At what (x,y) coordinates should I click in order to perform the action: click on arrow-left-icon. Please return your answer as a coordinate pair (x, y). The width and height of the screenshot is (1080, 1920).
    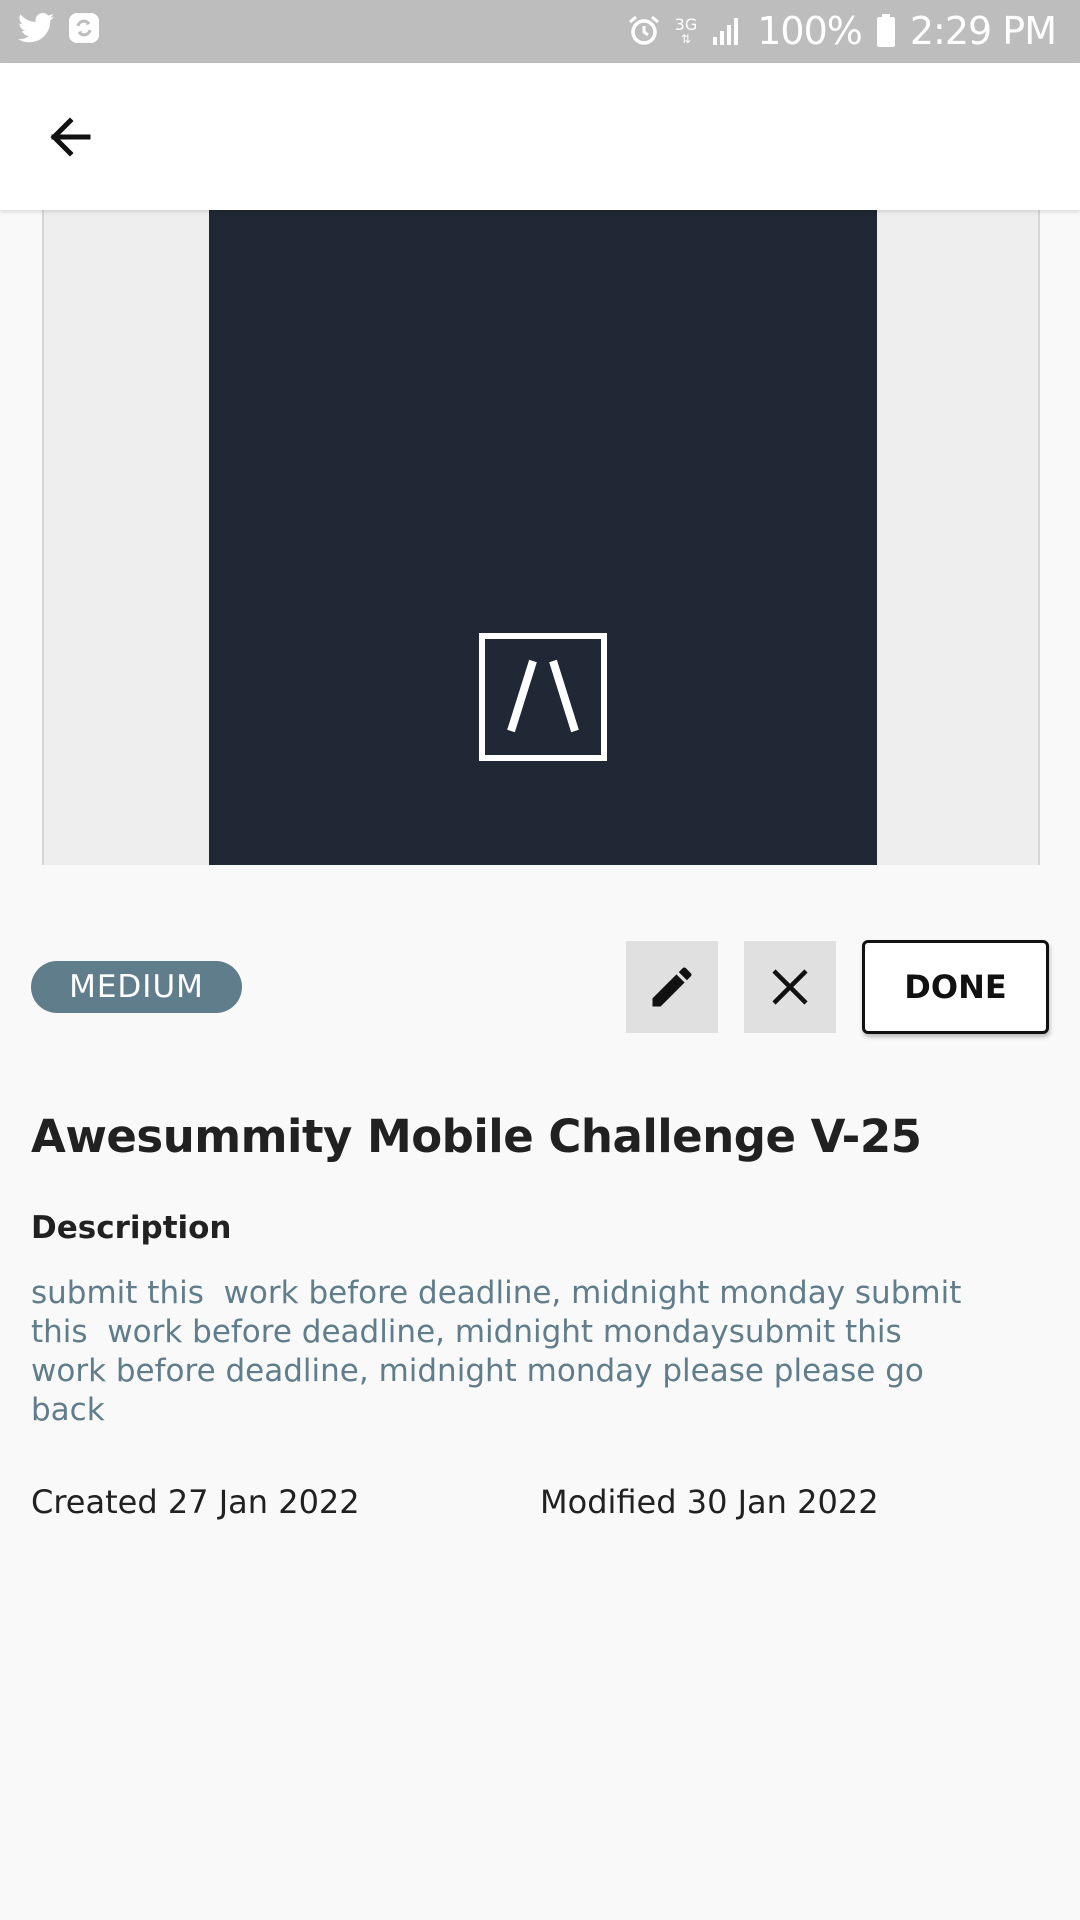
    Looking at the image, I should click on (70, 137).